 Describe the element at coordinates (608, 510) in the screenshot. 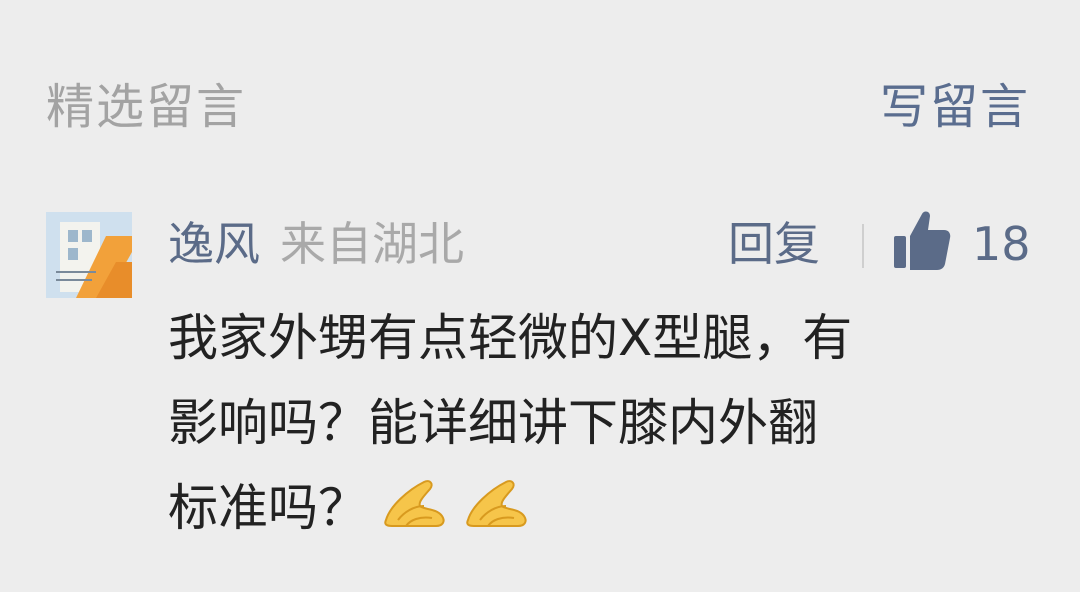

I see `comment-line-last: 标准吗？` at that location.